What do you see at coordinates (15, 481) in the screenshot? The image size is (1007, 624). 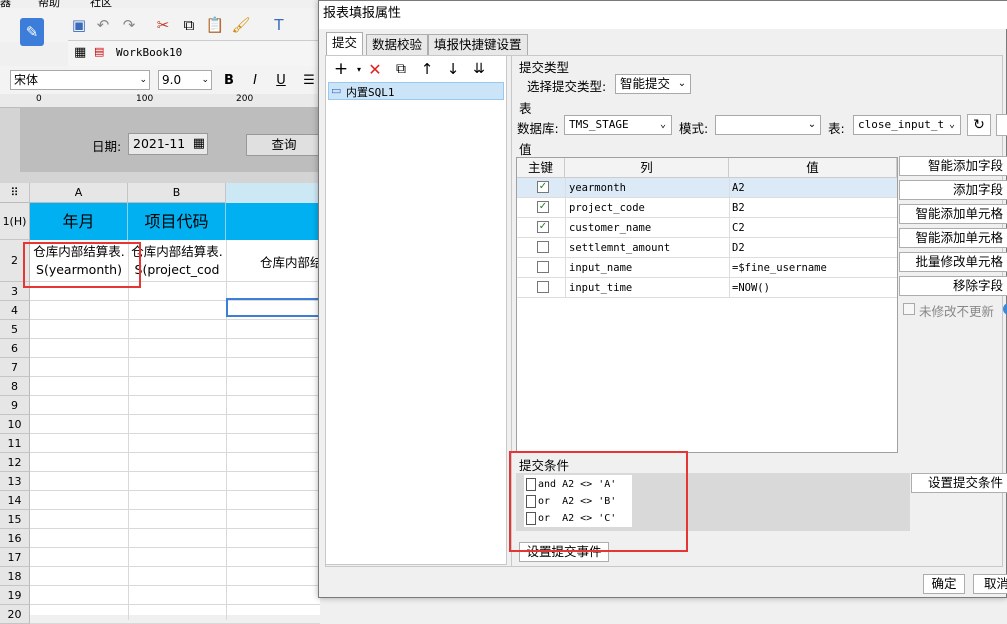 I see `row-header: 13` at bounding box center [15, 481].